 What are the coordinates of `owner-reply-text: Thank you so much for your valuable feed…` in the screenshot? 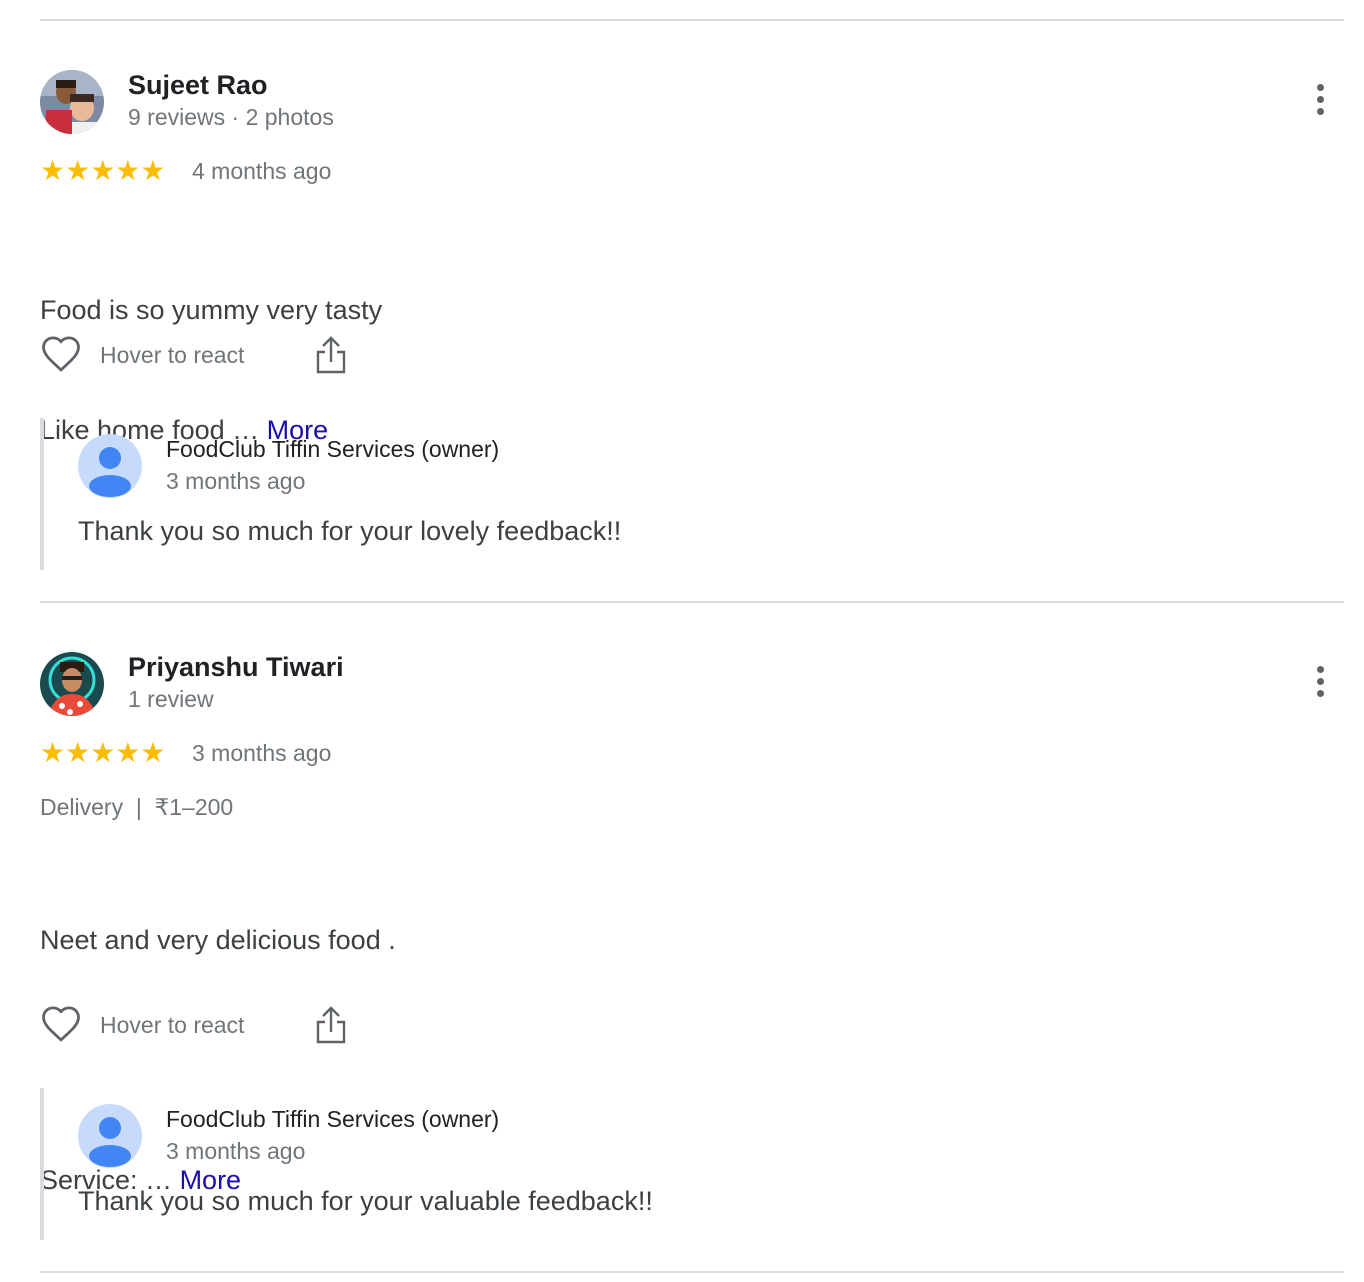 It's located at (365, 1201).